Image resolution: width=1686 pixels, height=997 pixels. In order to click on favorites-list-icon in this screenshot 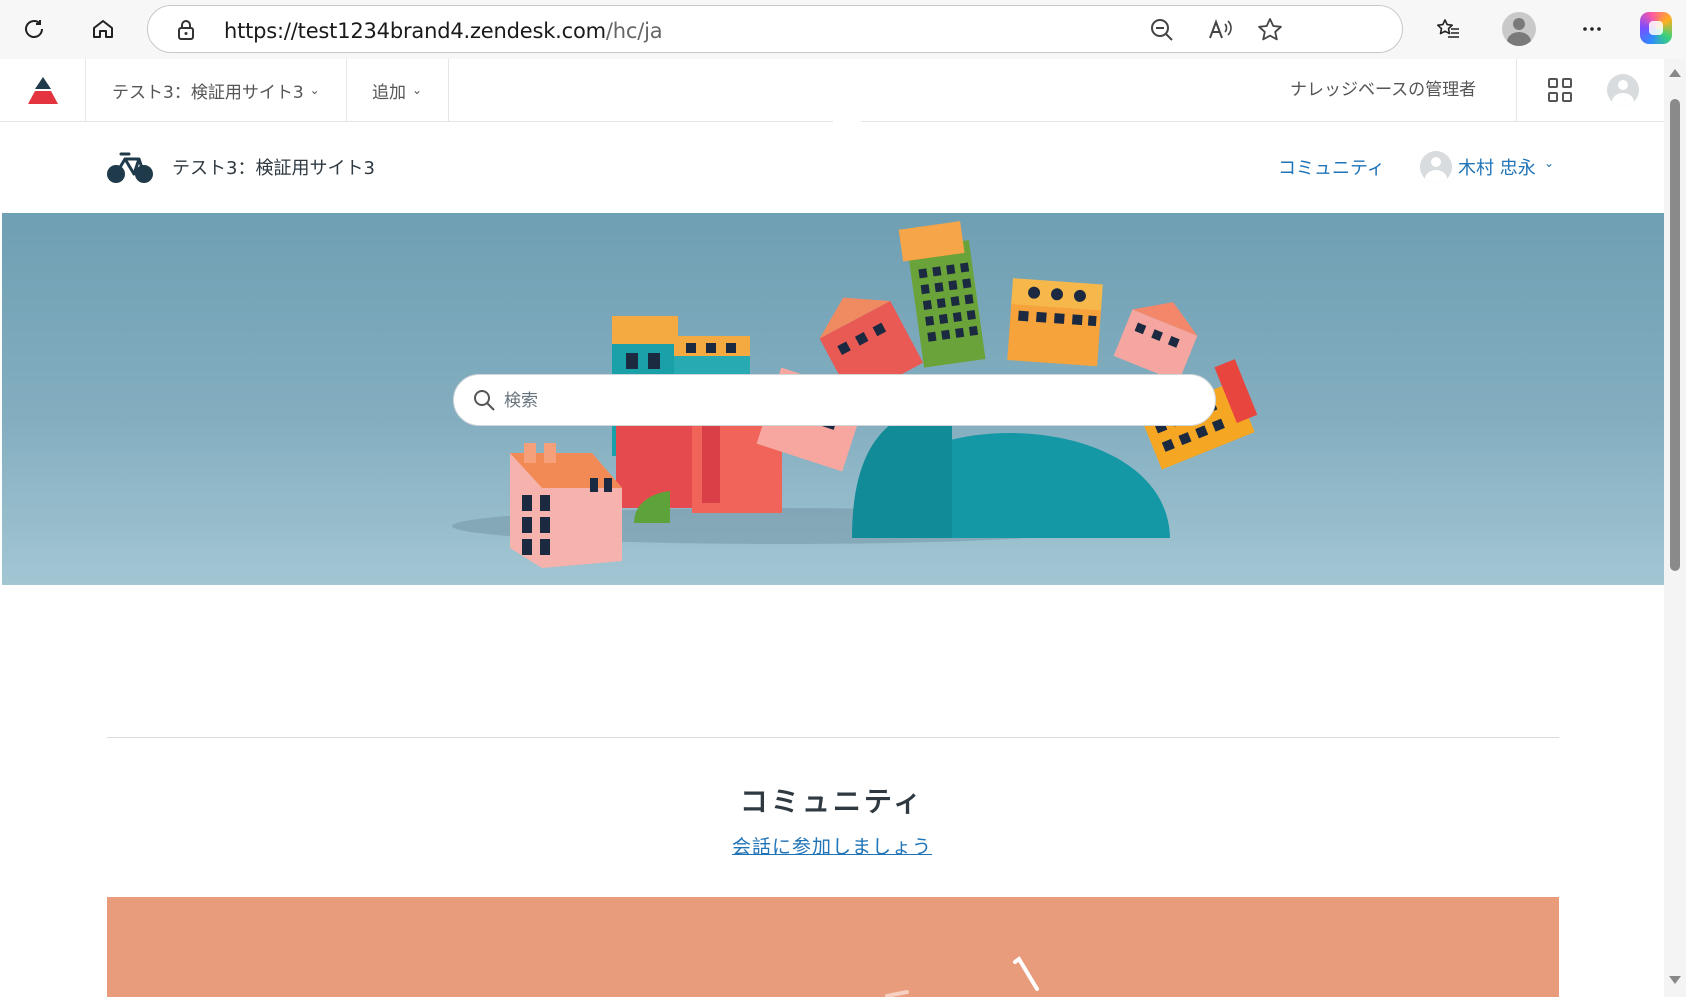, I will do `click(1448, 29)`.